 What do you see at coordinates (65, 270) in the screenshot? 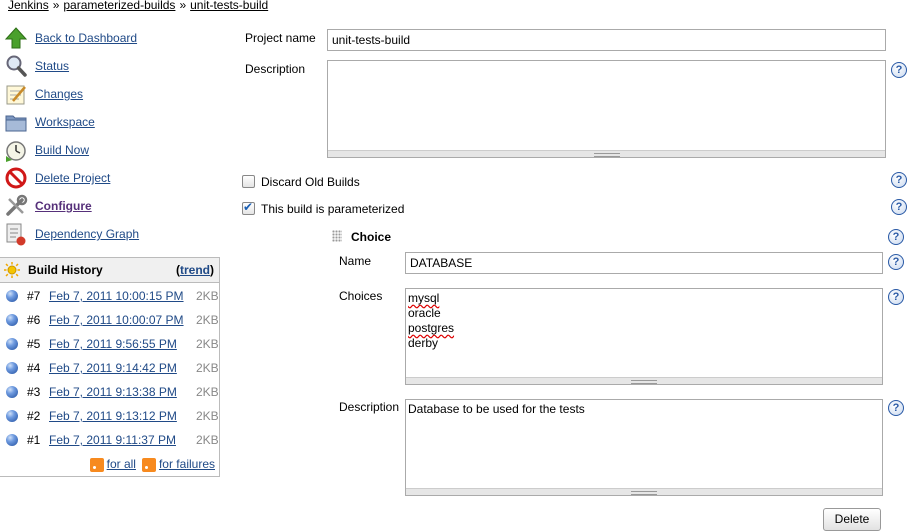
I see `build-history-title: Build History` at bounding box center [65, 270].